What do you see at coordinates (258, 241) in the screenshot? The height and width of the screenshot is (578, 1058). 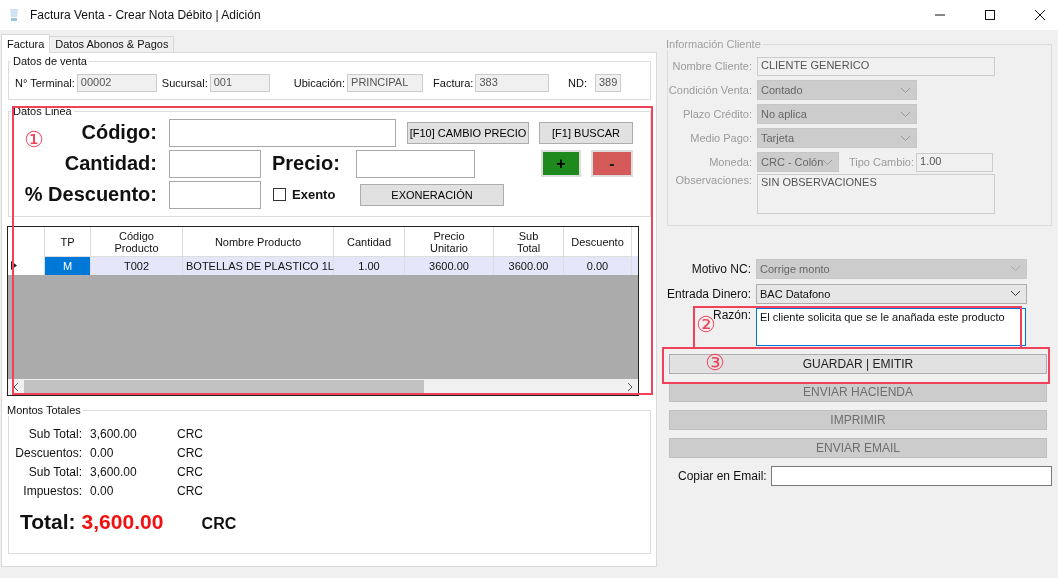 I see `column-header: Nombre Producto` at bounding box center [258, 241].